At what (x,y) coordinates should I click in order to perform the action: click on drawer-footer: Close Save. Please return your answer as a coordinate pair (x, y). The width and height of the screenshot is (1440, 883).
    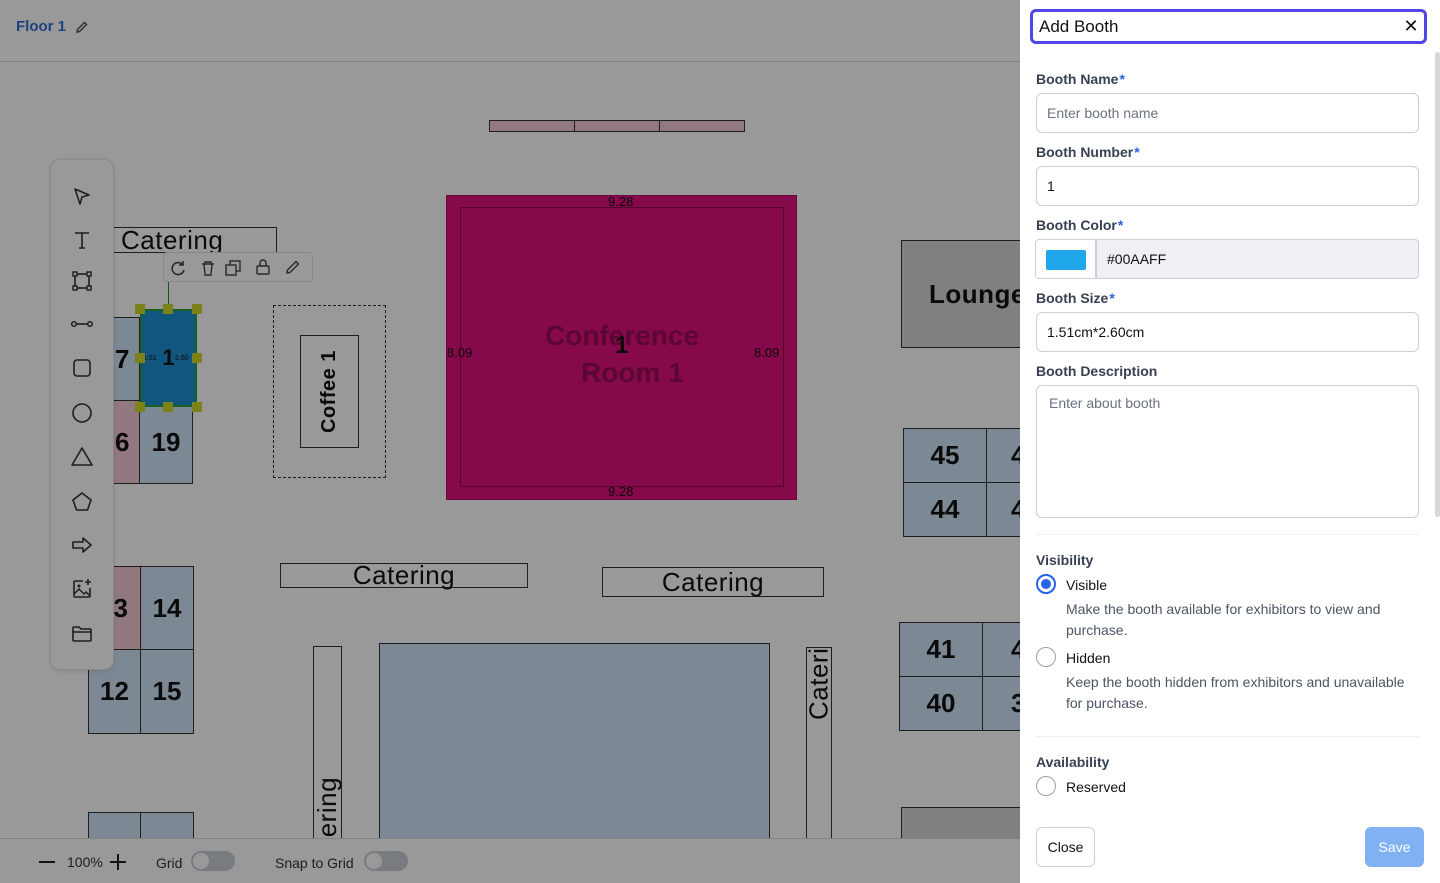
    Looking at the image, I should click on (1230, 845).